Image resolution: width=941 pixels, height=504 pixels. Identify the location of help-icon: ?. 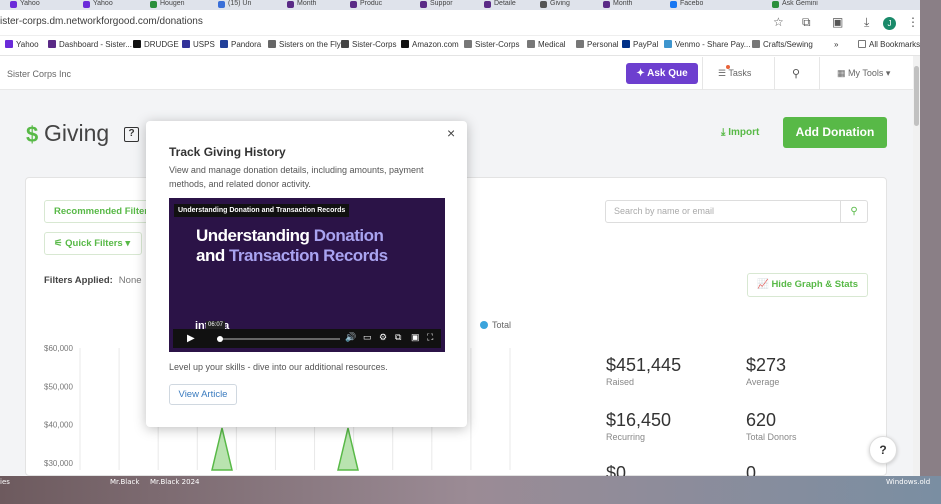
(131, 134).